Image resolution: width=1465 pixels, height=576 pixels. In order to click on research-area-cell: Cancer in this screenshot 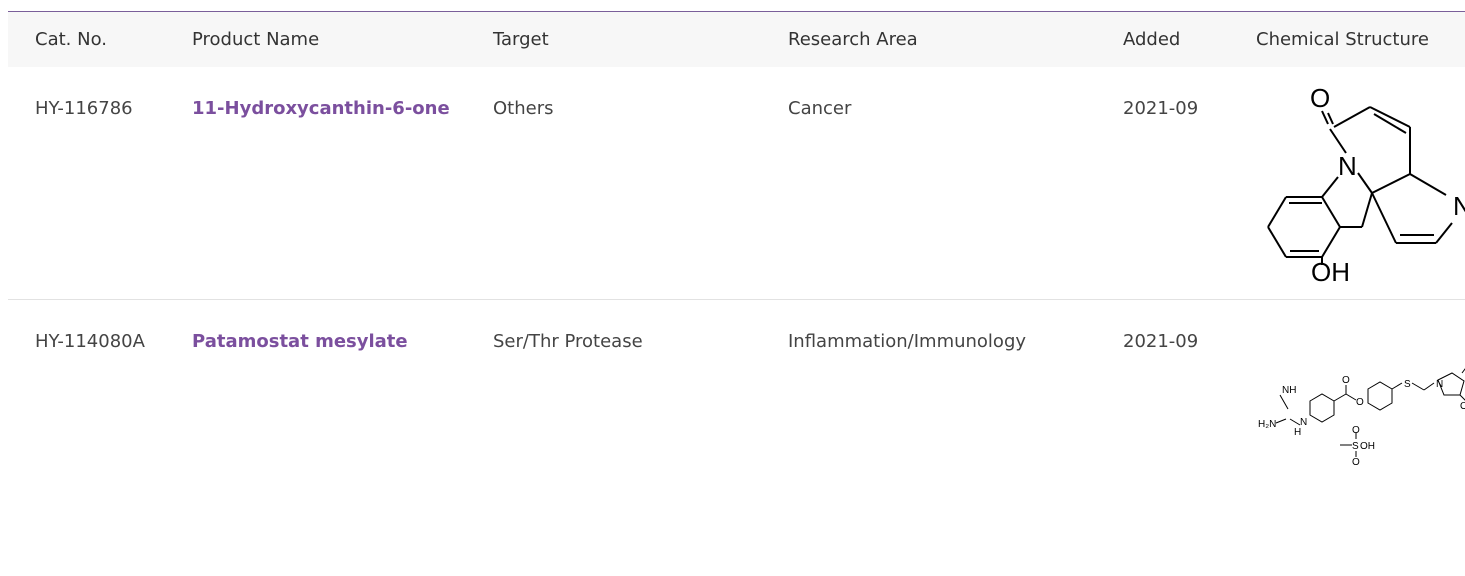, I will do `click(955, 183)`.